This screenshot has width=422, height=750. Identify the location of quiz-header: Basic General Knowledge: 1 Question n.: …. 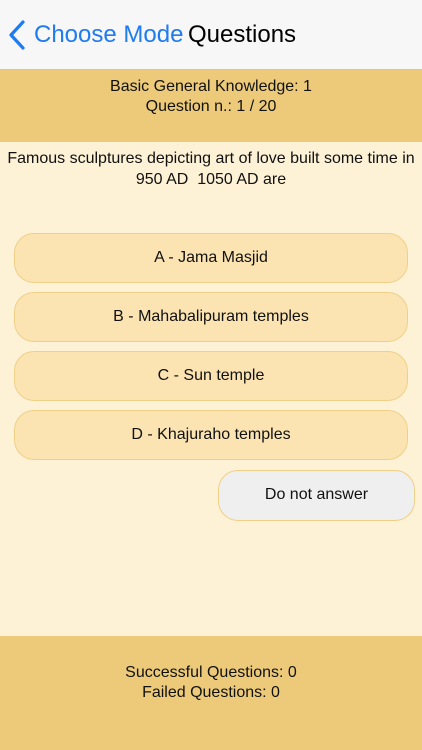
(211, 106).